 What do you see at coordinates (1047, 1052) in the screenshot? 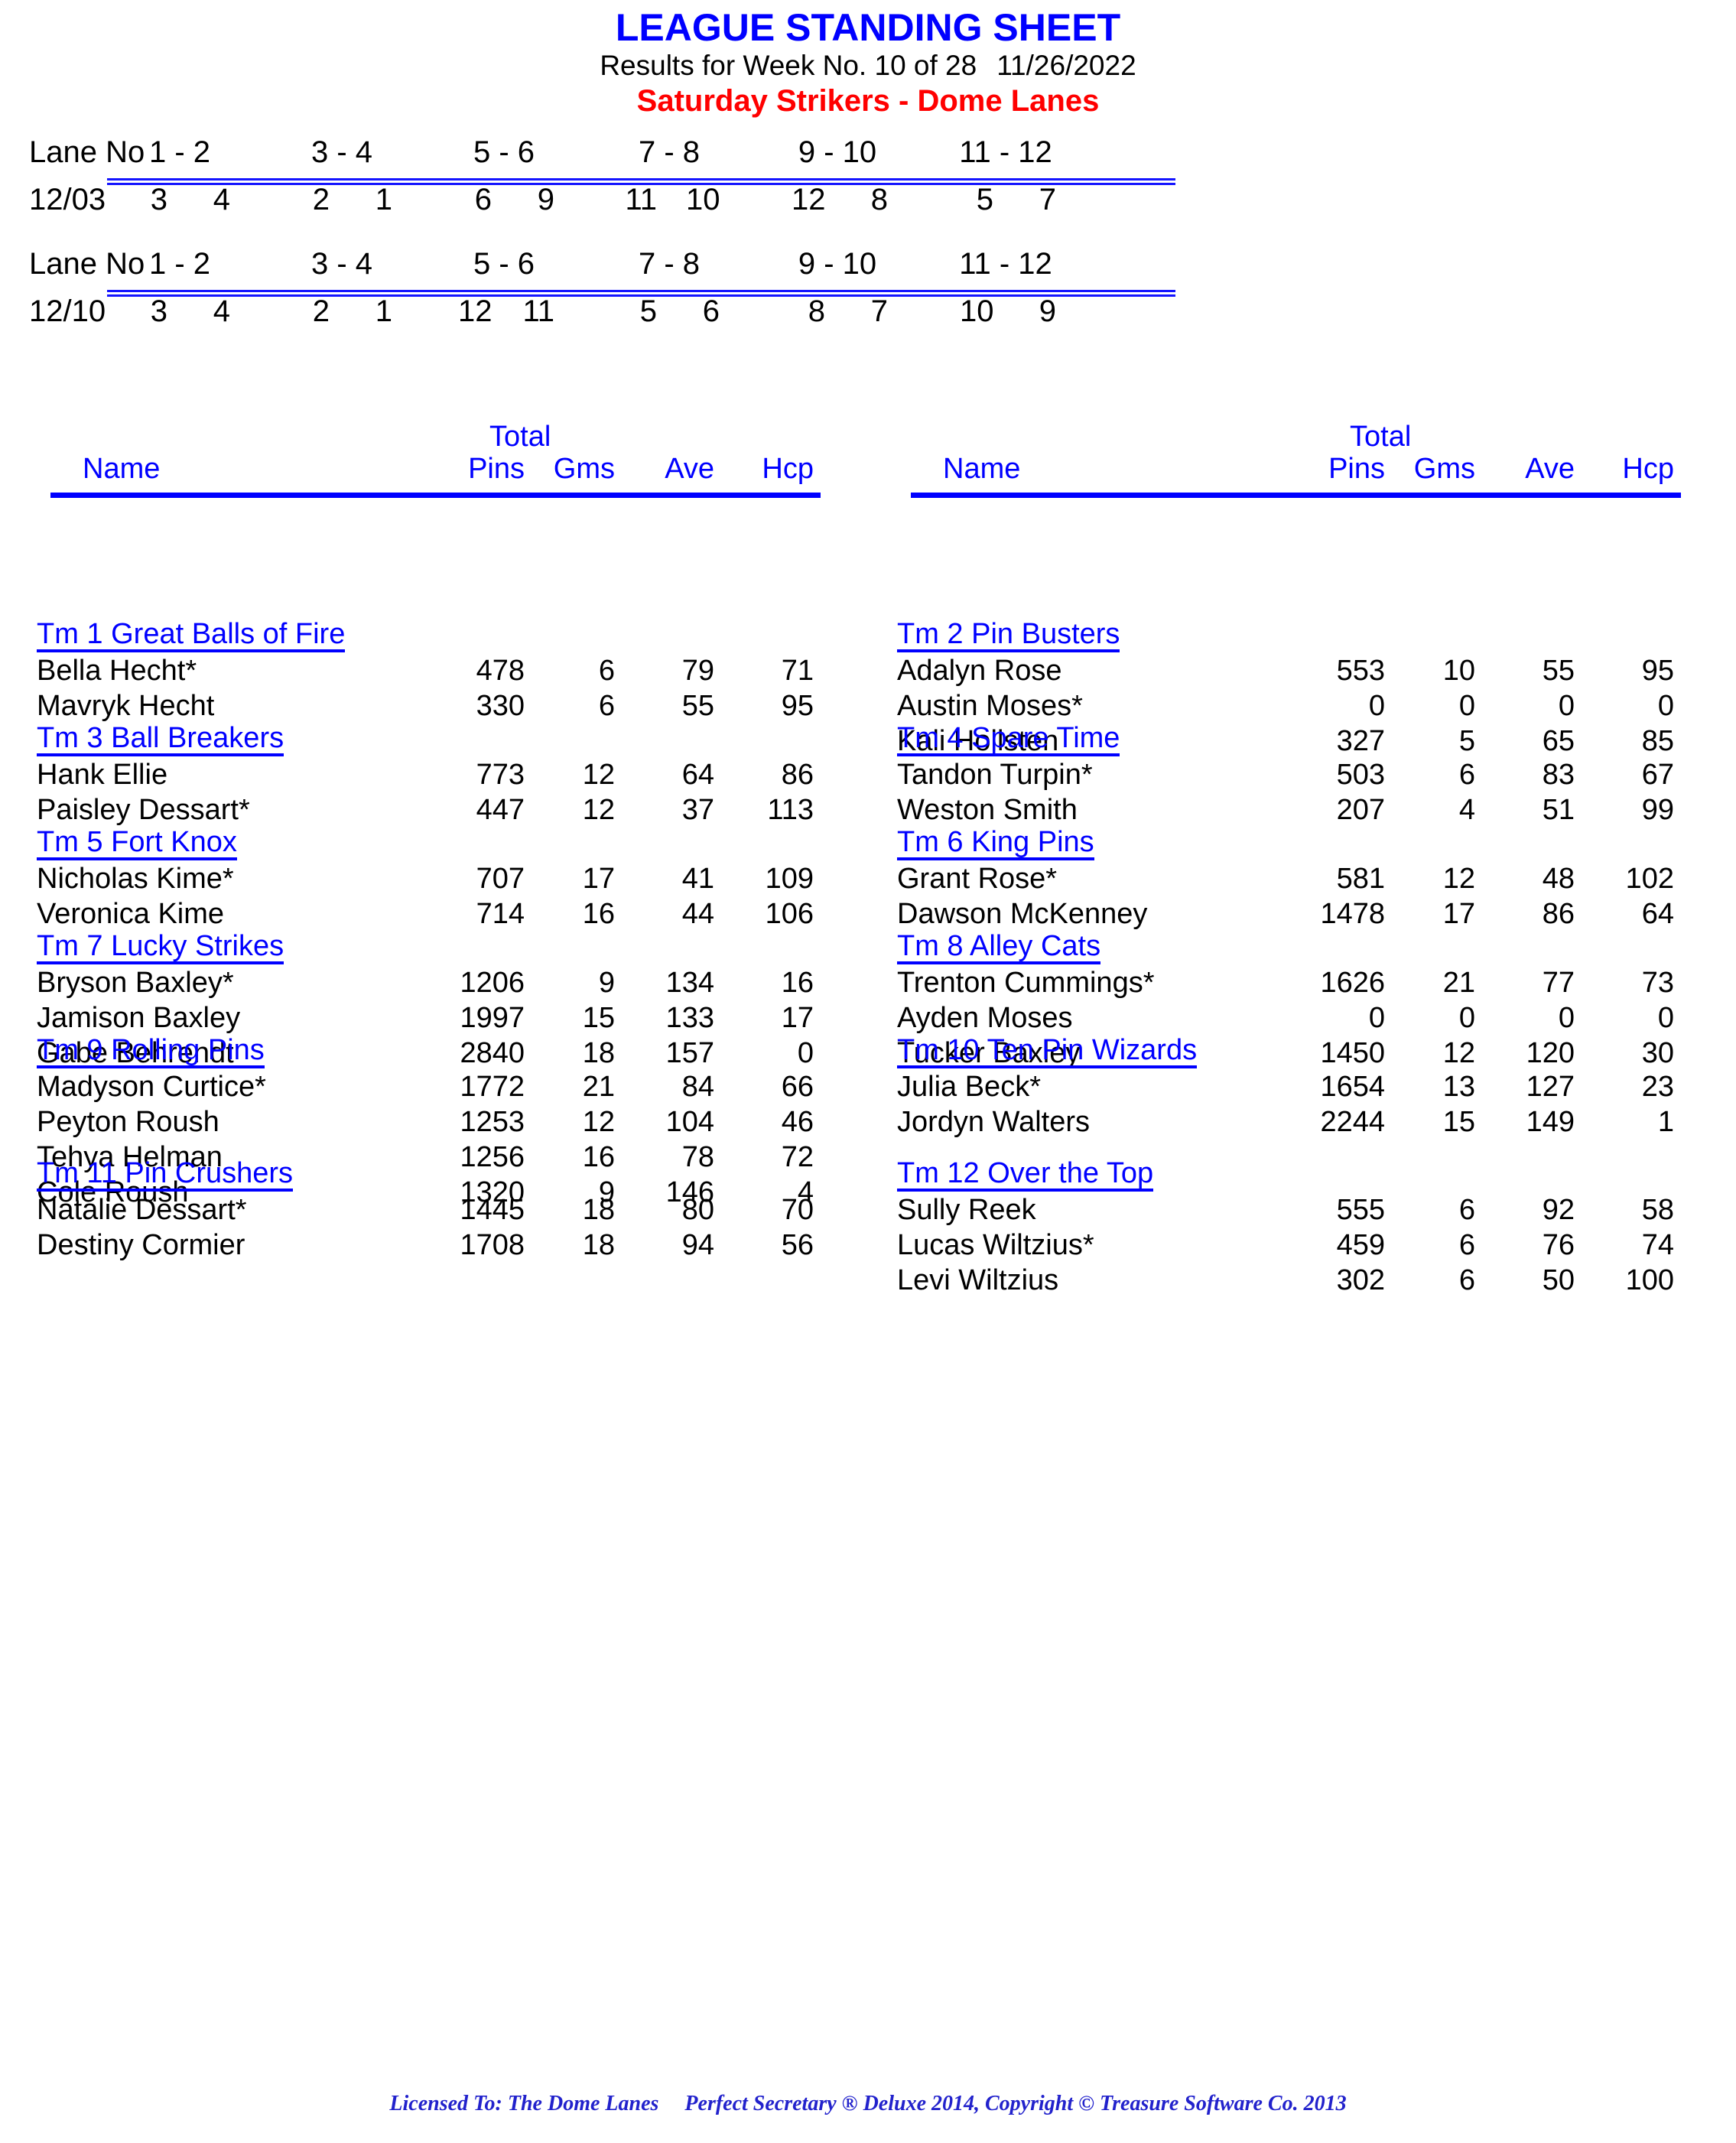
I see `team-name: Tm 10 Ten Pin Wizards` at bounding box center [1047, 1052].